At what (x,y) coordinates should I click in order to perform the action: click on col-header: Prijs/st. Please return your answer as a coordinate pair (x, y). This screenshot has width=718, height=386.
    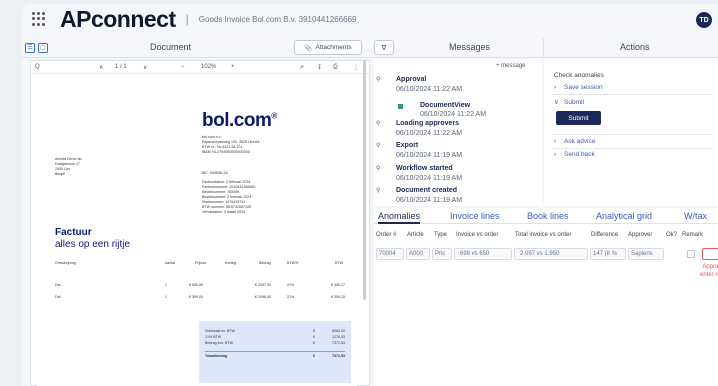
    Looking at the image, I should click on (200, 263).